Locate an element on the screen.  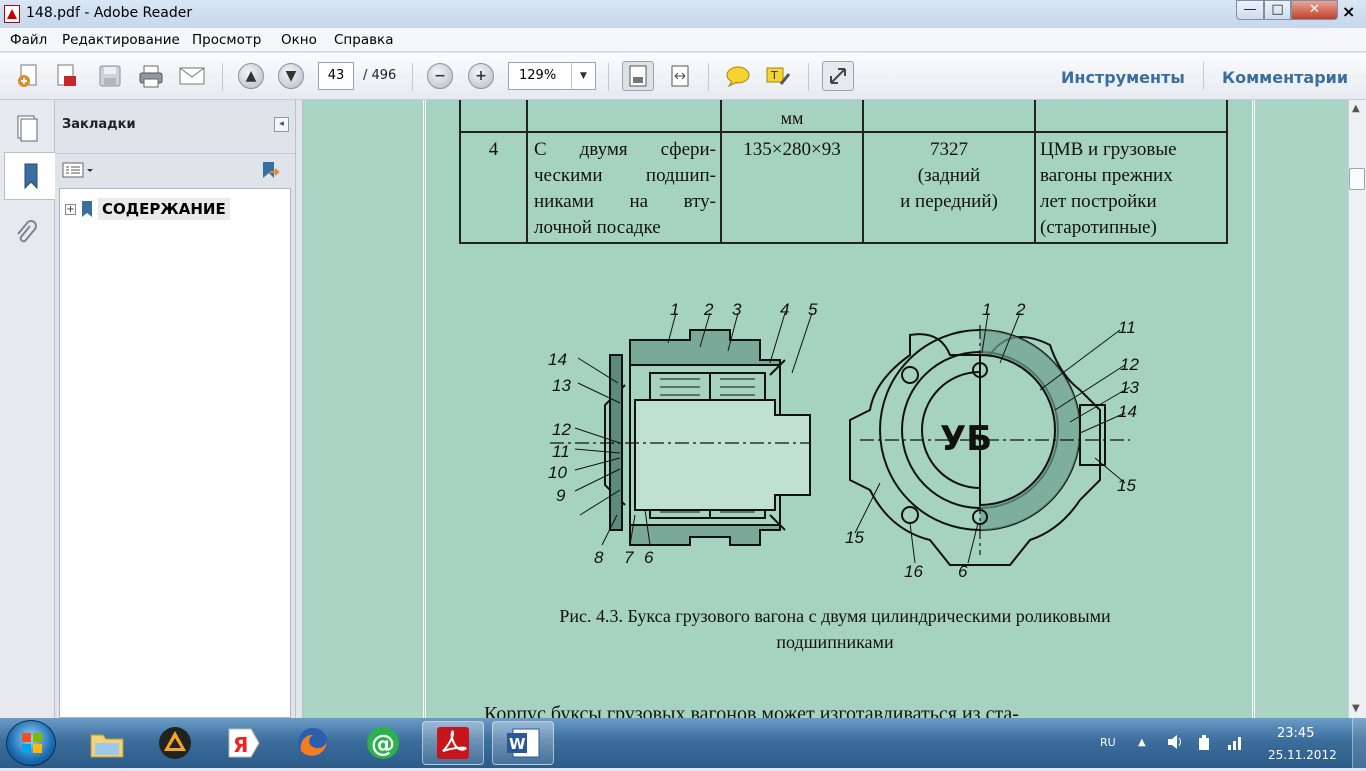
svg-text: T is located at coordinates (774, 75).